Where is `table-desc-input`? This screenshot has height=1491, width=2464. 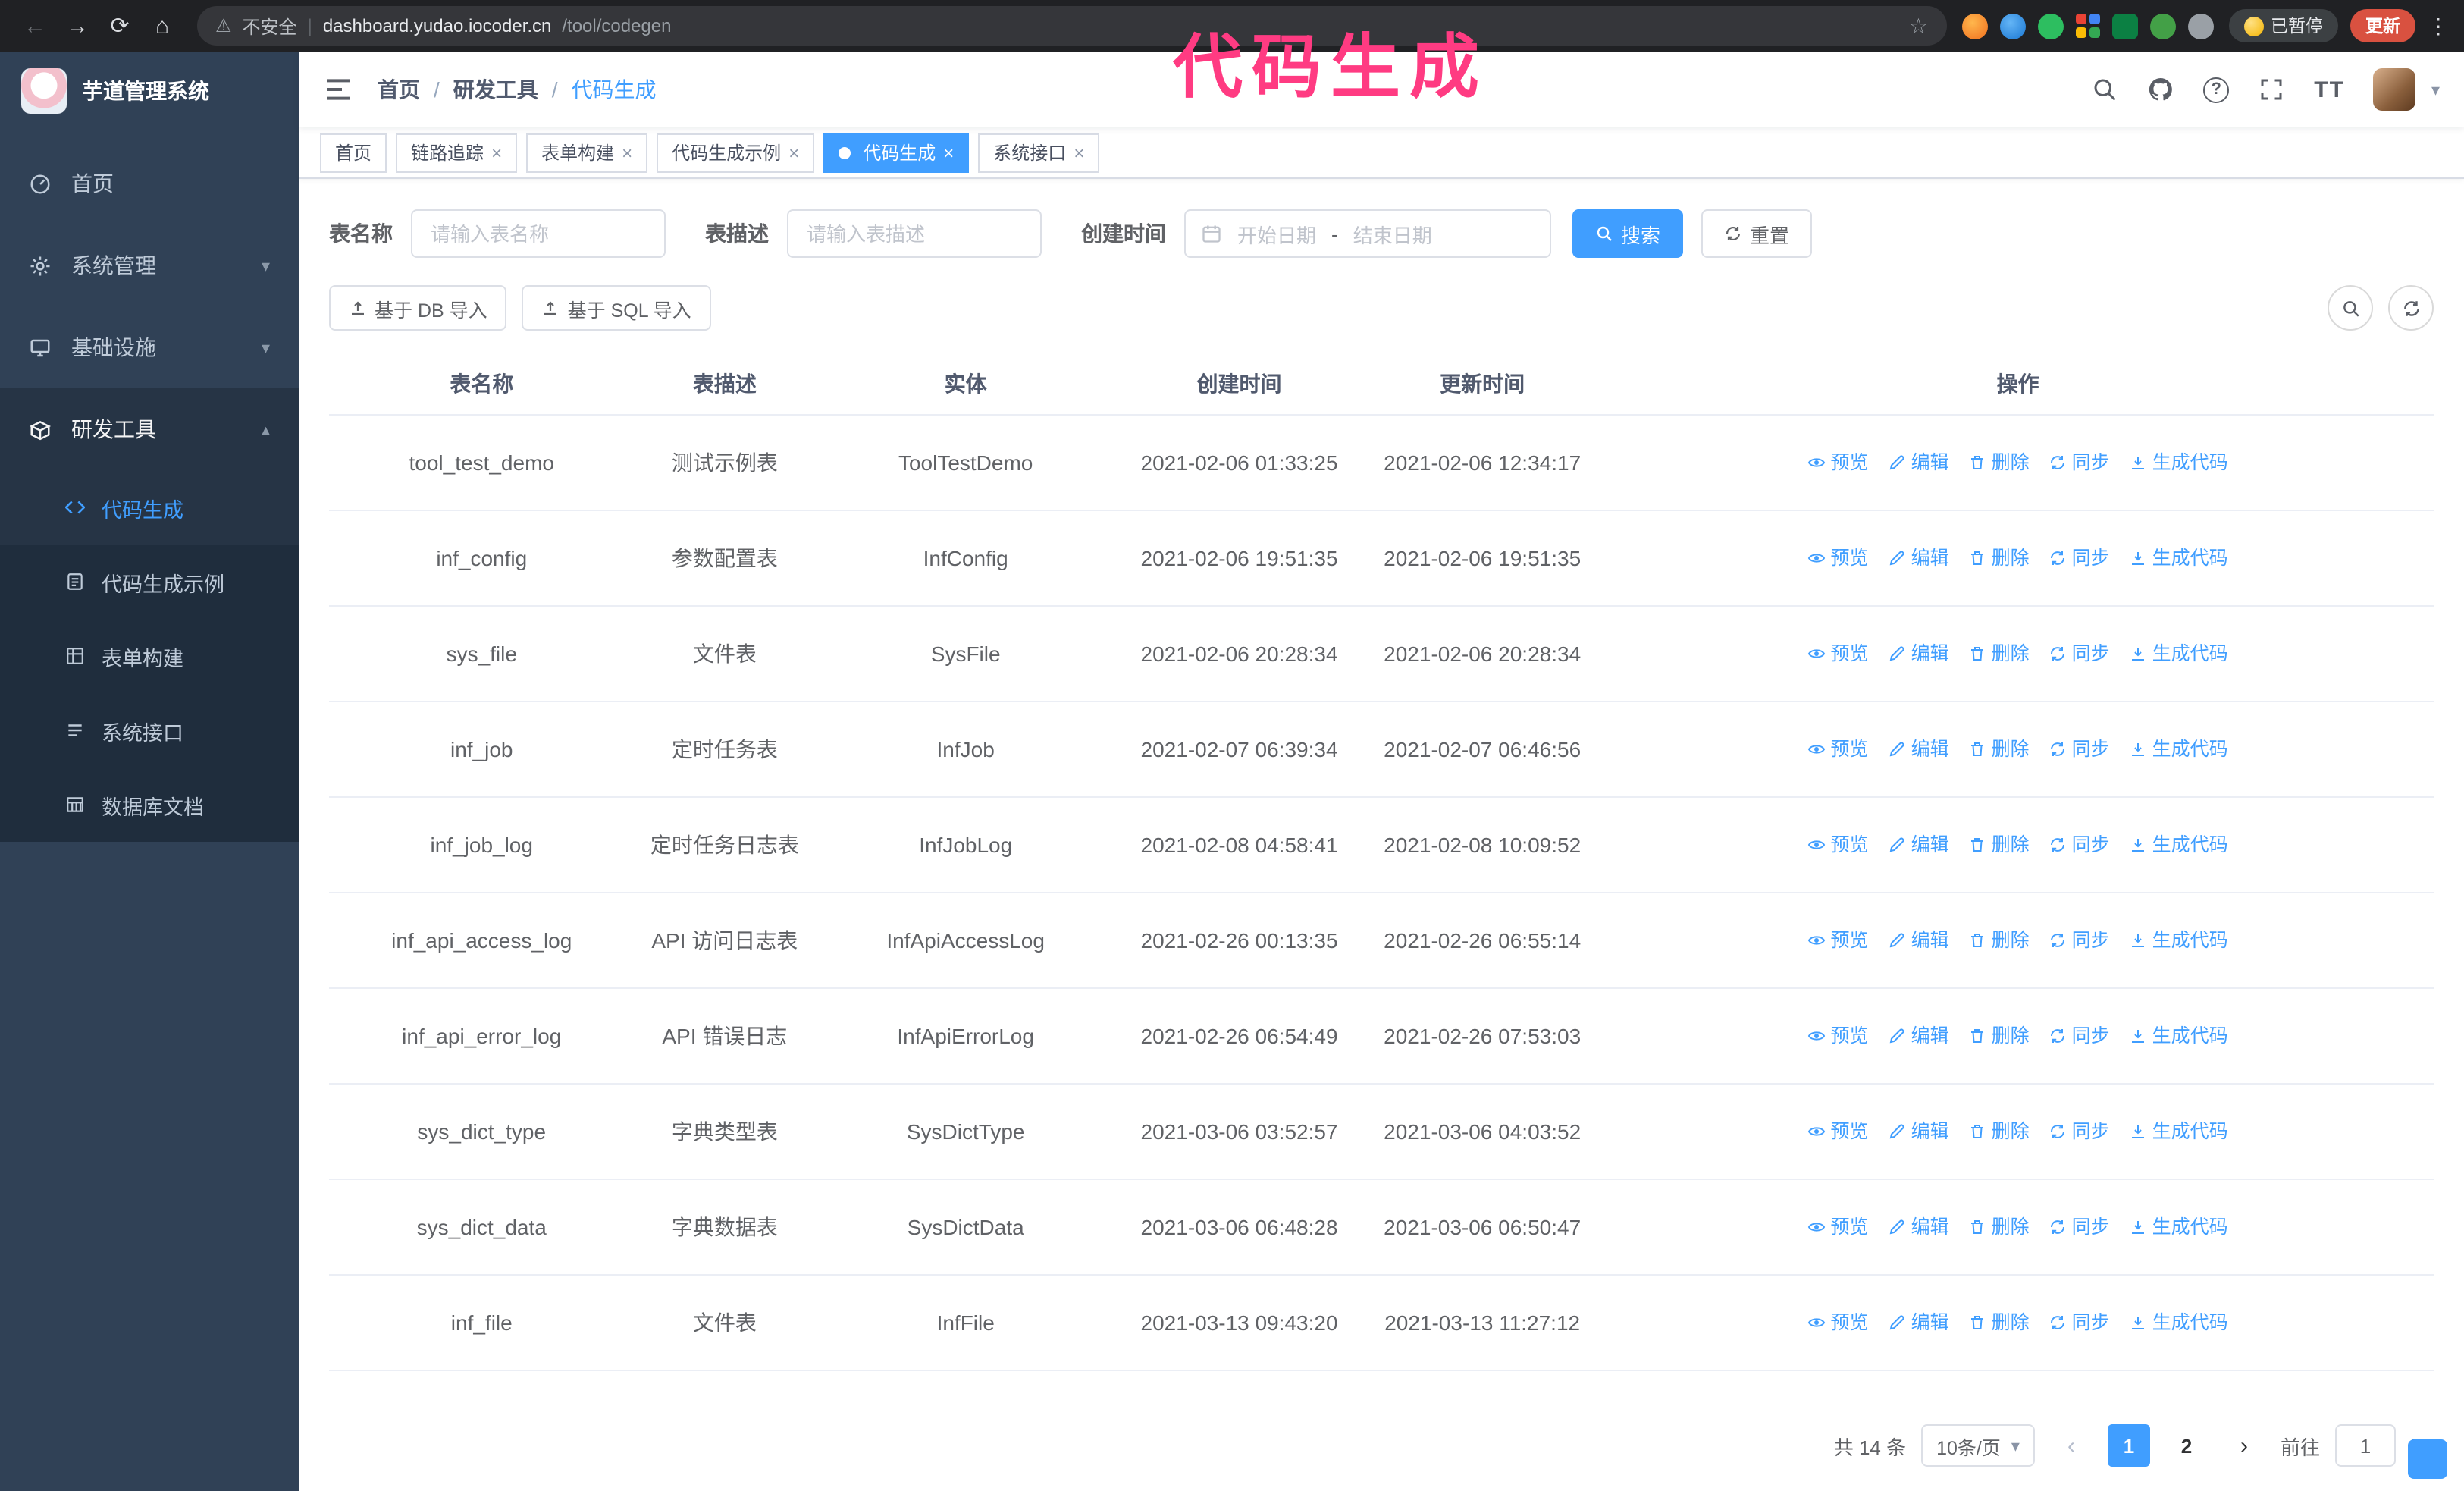 table-desc-input is located at coordinates (915, 233).